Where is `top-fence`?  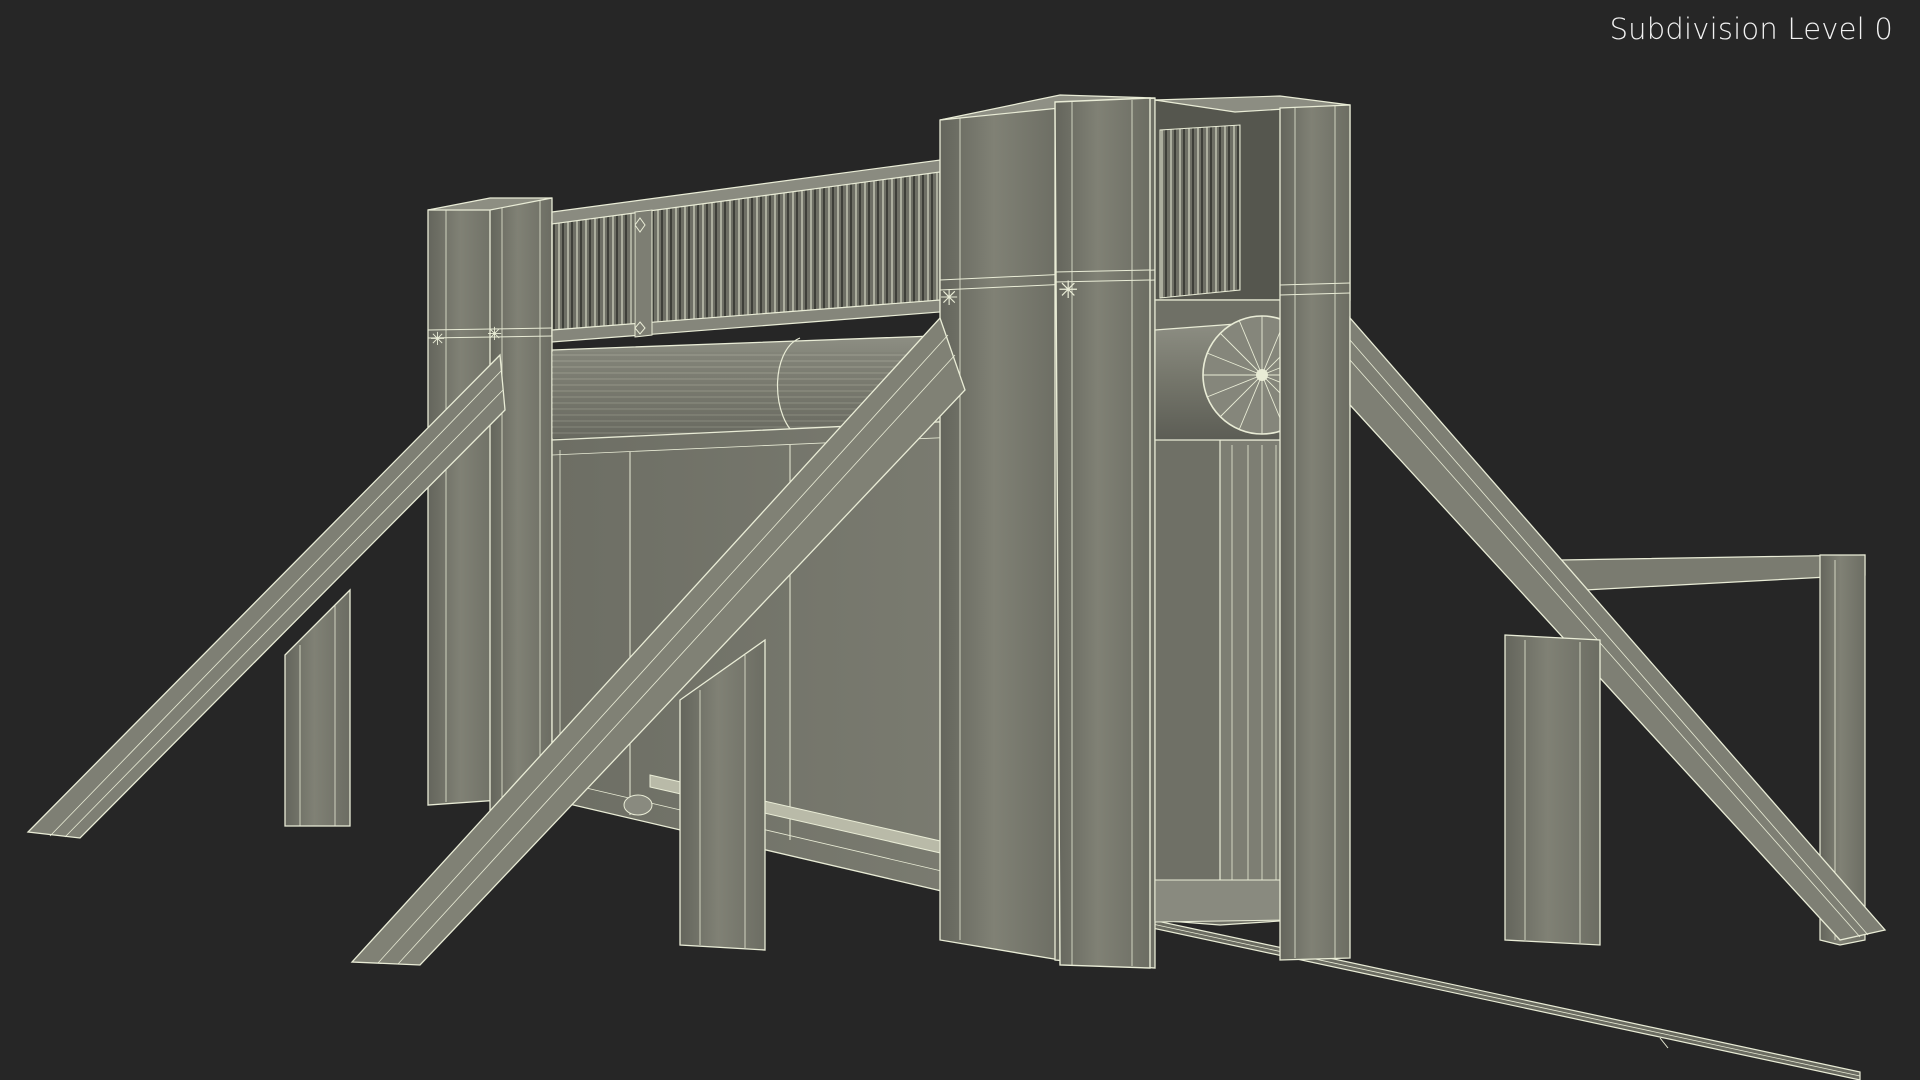
top-fence is located at coordinates (746, 251).